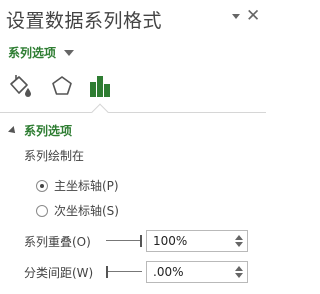 The height and width of the screenshot is (294, 320). I want to click on collapse-triangle-icon, so click(13, 130).